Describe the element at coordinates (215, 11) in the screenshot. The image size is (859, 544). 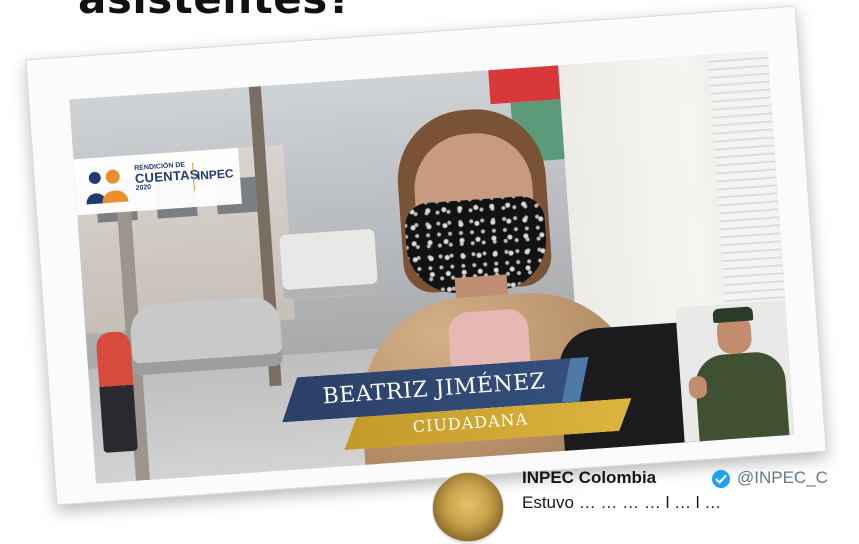
I see `page-heading-fragment: asistentes?` at that location.